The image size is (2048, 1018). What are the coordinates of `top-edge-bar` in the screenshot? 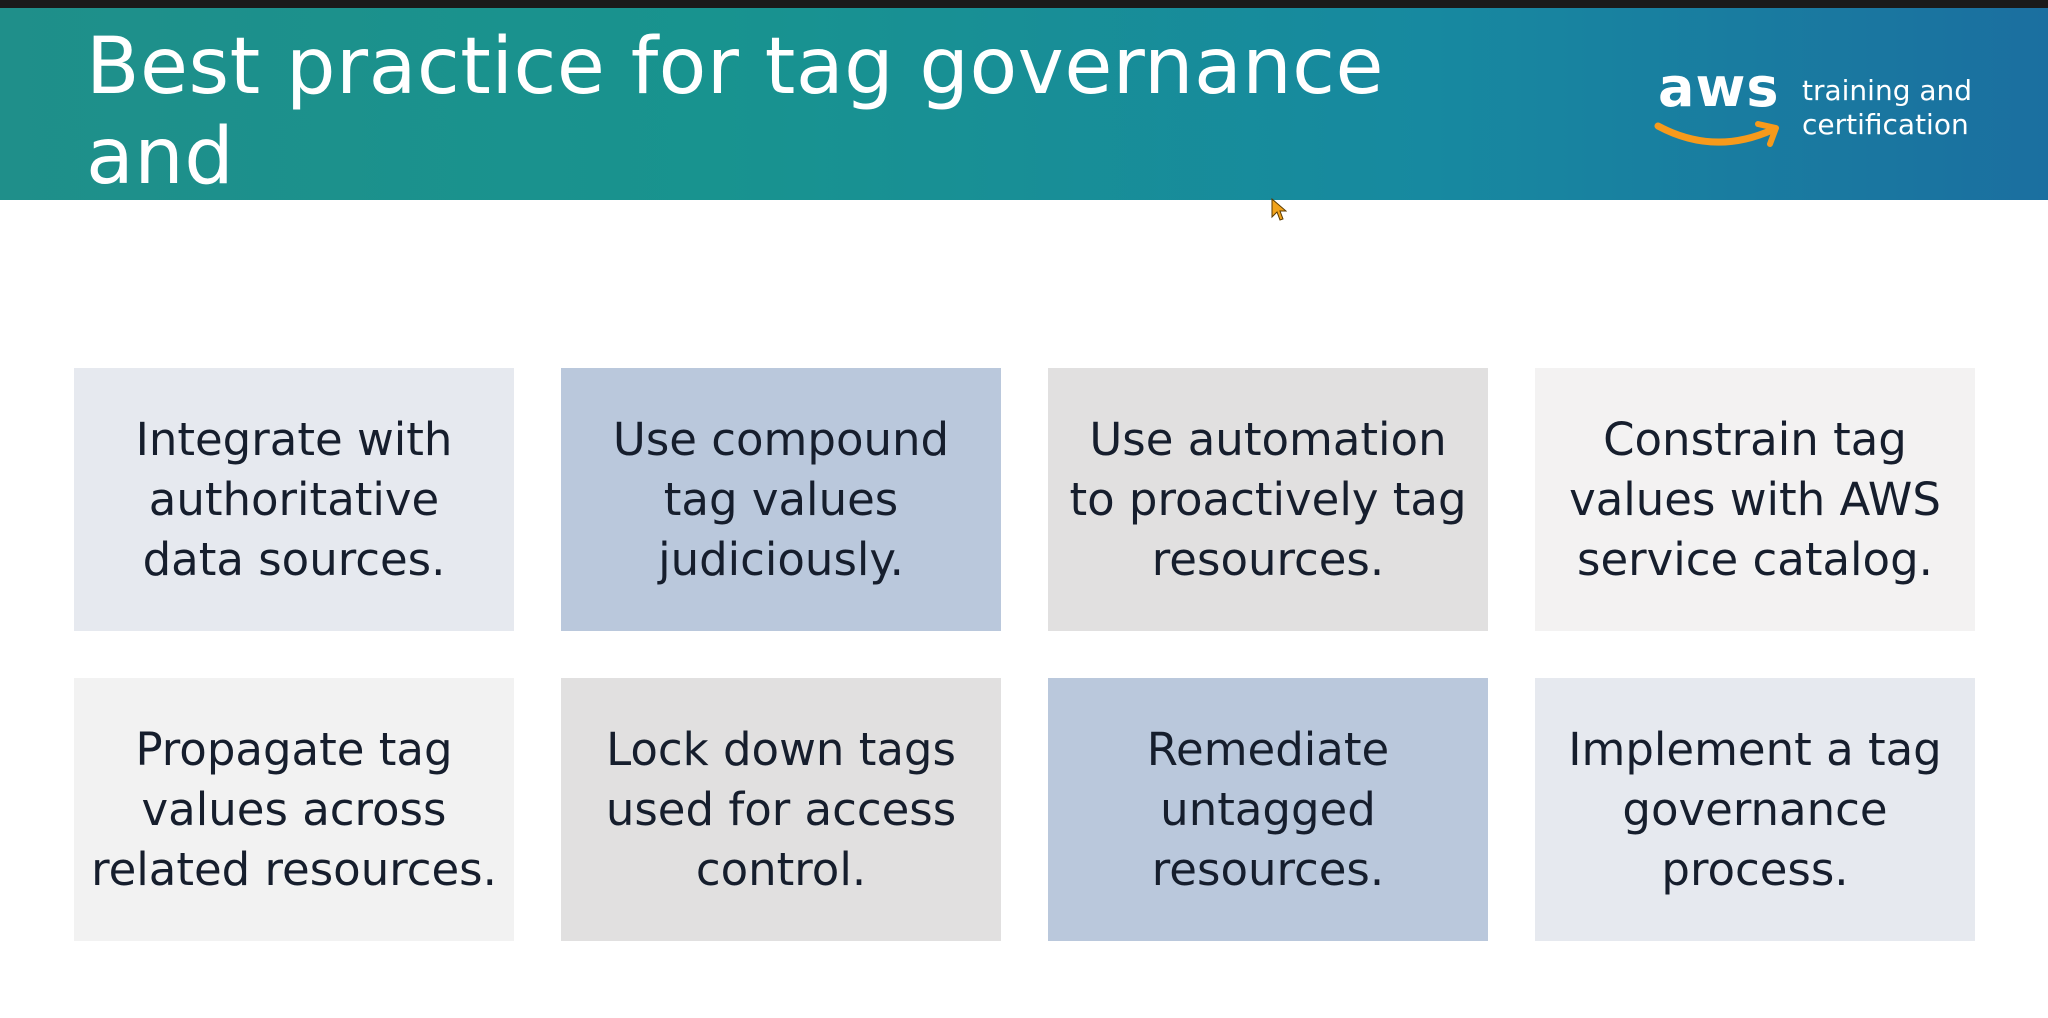 It's located at (1024, 4).